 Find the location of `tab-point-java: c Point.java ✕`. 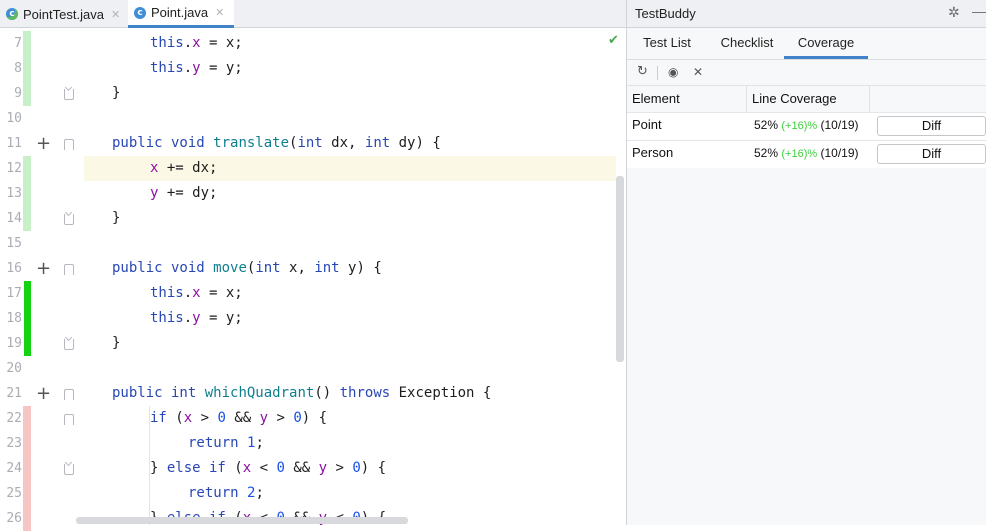

tab-point-java: c Point.java ✕ is located at coordinates (181, 14).